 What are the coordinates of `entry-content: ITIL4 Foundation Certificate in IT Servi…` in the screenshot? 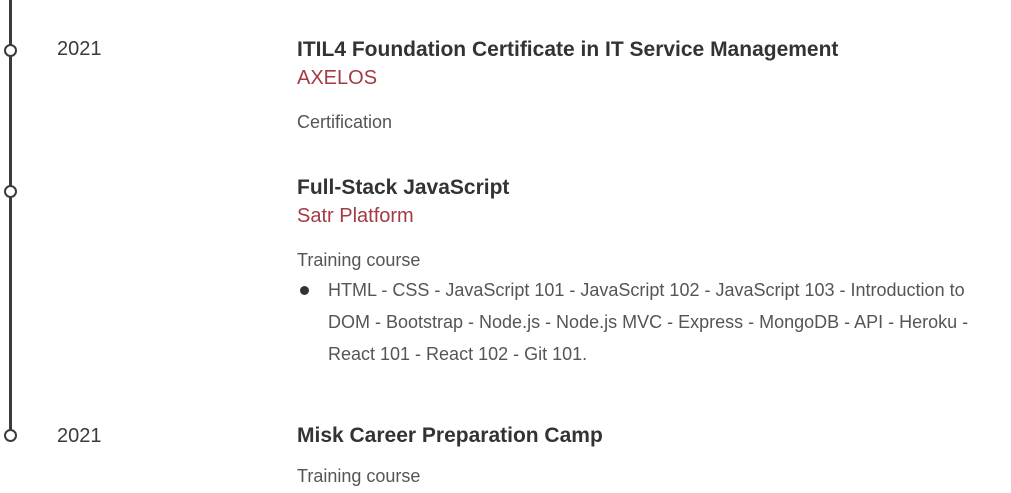 It's located at (647, 85).